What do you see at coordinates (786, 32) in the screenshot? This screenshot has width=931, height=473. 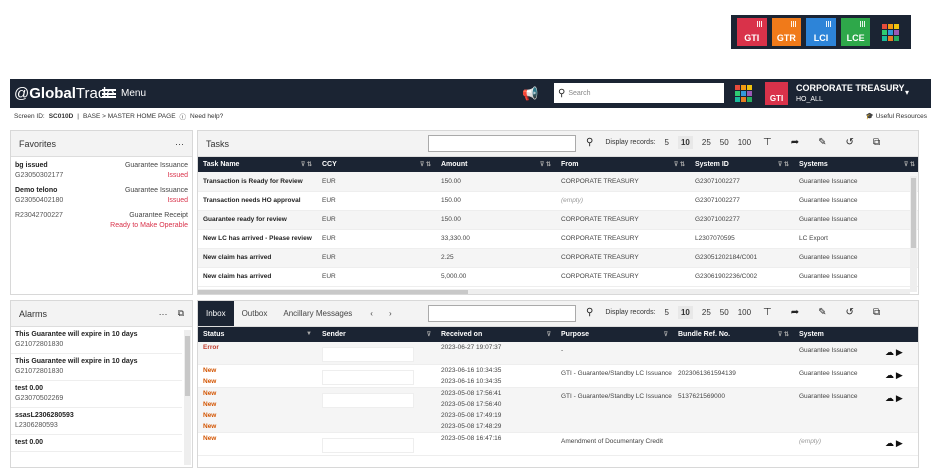 I see `module-tile-gtr: GTR` at bounding box center [786, 32].